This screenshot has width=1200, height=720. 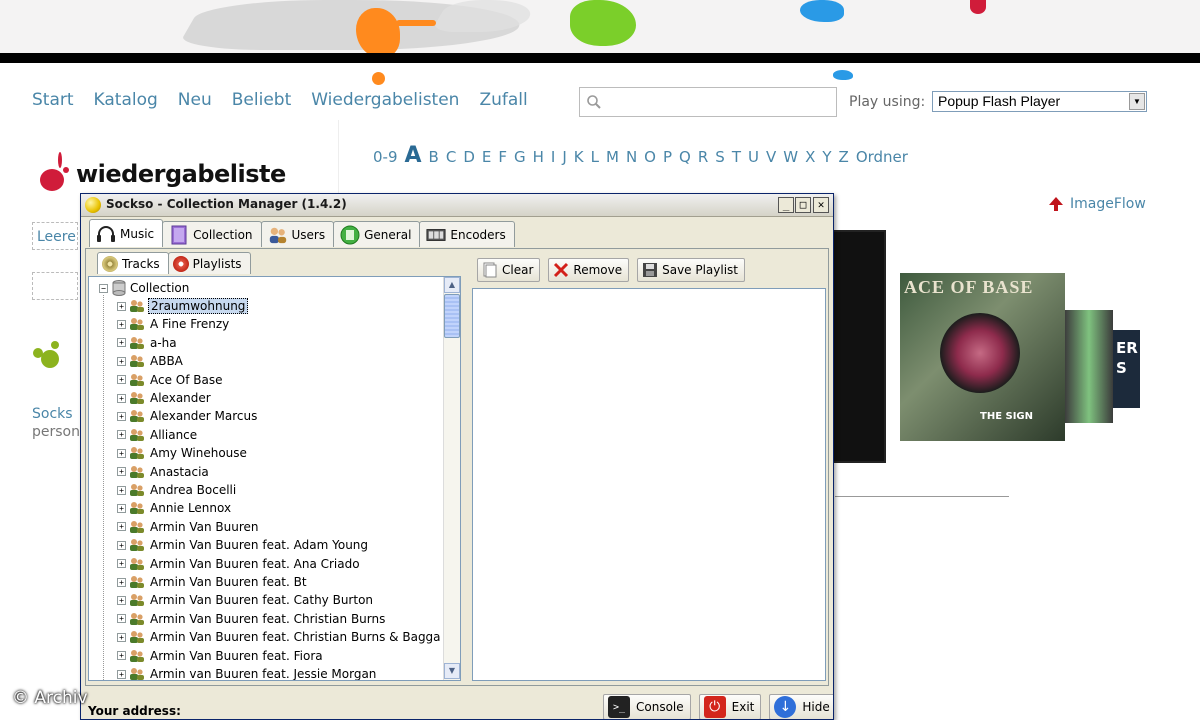 What do you see at coordinates (503, 100) in the screenshot?
I see `nav-zufall: Zufall` at bounding box center [503, 100].